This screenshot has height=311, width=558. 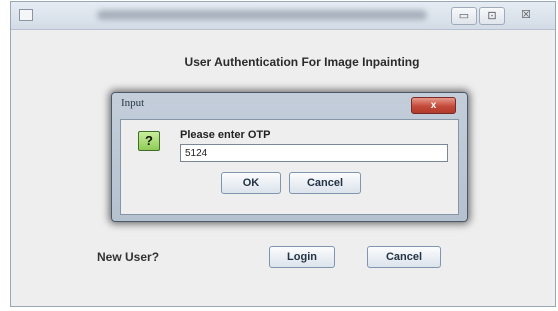 What do you see at coordinates (314, 153) in the screenshot?
I see `otp-input` at bounding box center [314, 153].